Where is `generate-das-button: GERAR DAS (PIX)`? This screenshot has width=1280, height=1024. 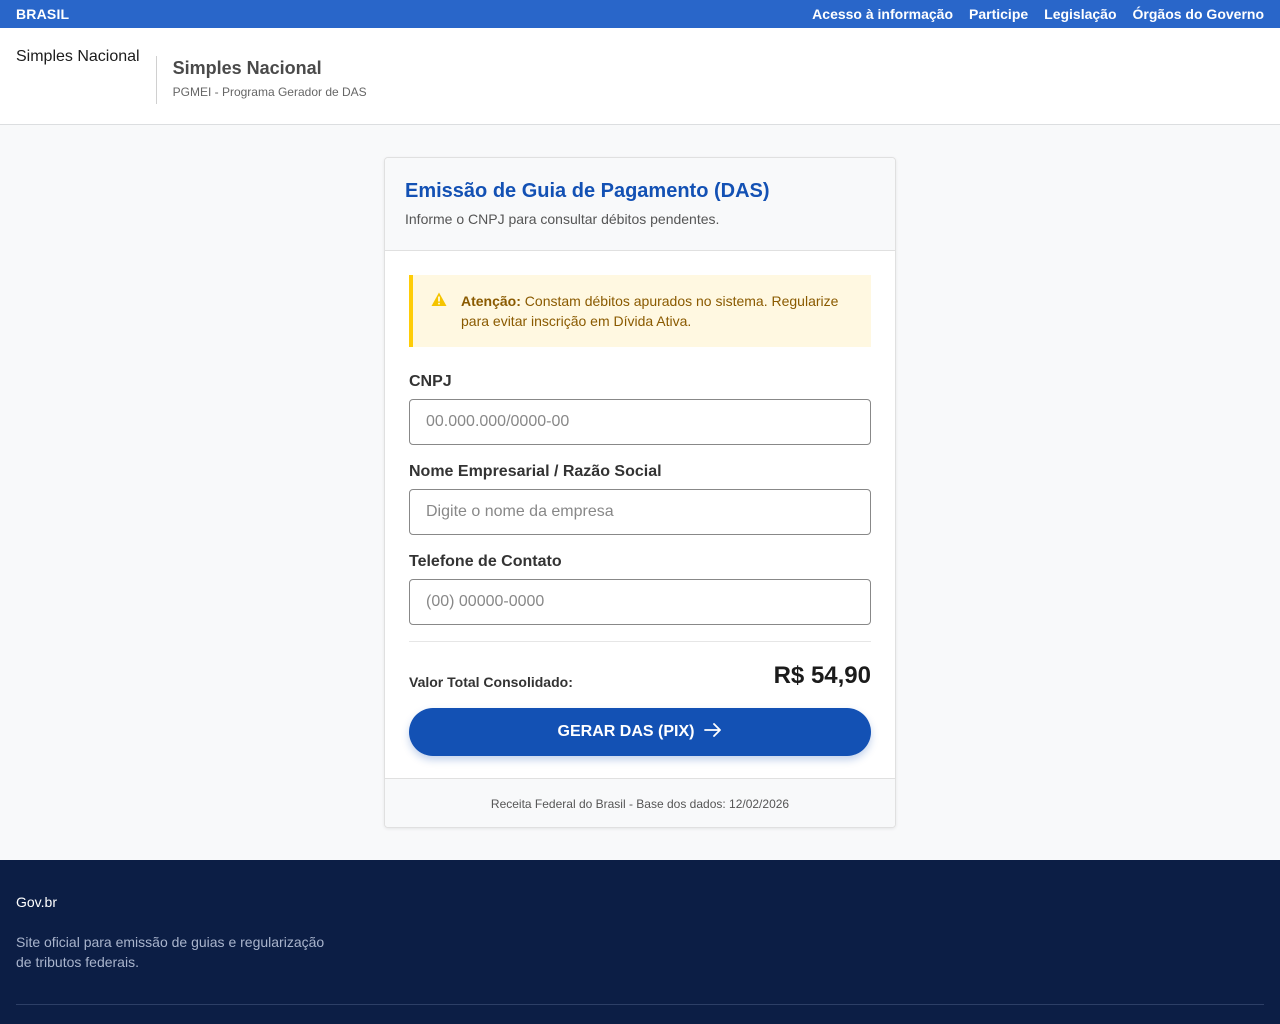 generate-das-button: GERAR DAS (PIX) is located at coordinates (640, 732).